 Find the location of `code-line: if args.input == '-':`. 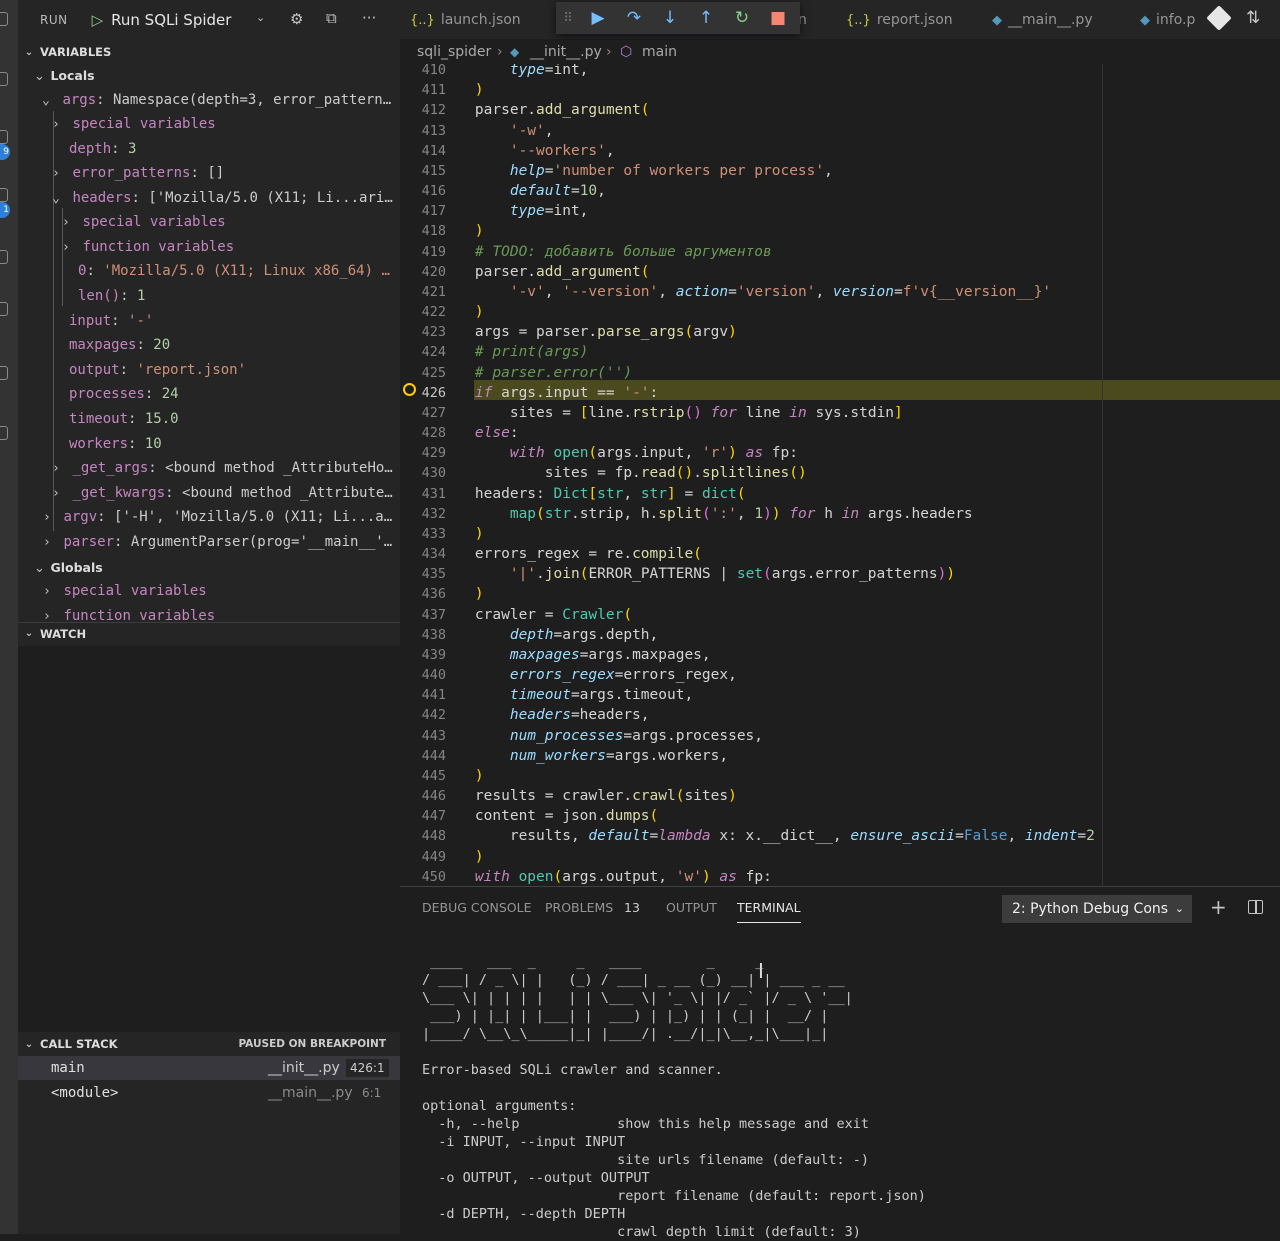

code-line: if args.input == '-': is located at coordinates (566, 392).